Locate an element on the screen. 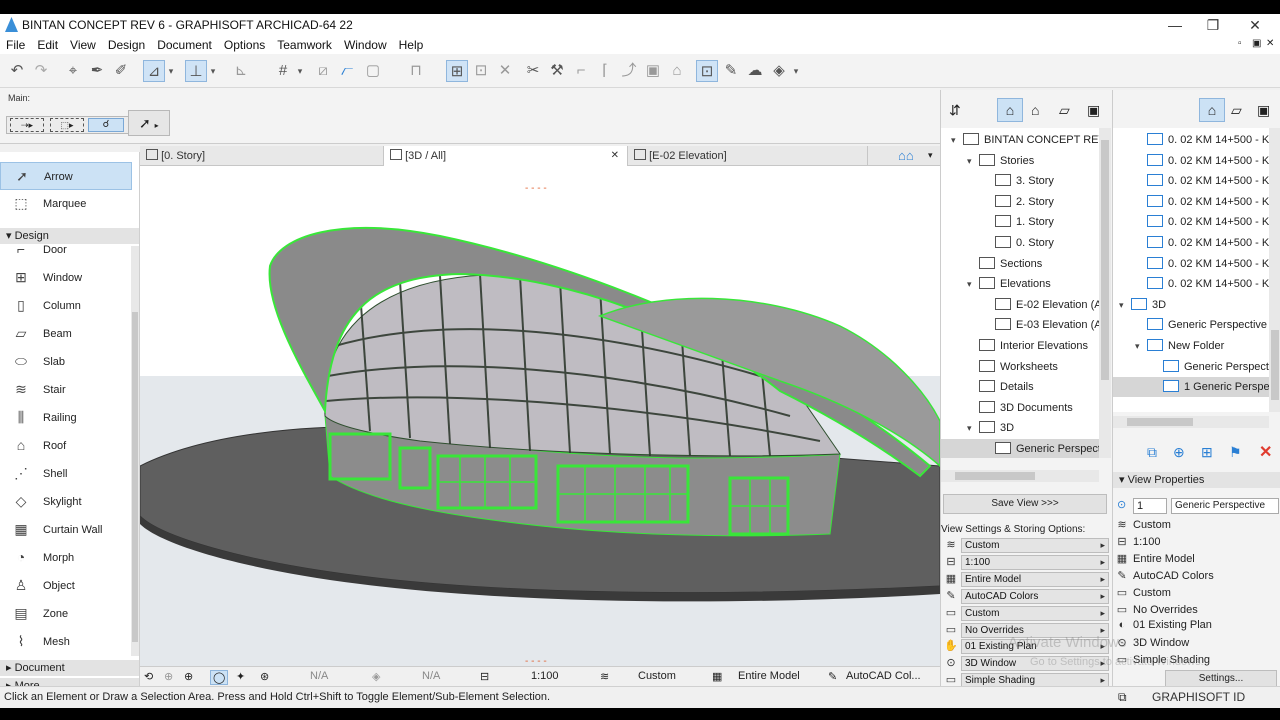  offset-icon: ⌈ is located at coordinates (605, 71).